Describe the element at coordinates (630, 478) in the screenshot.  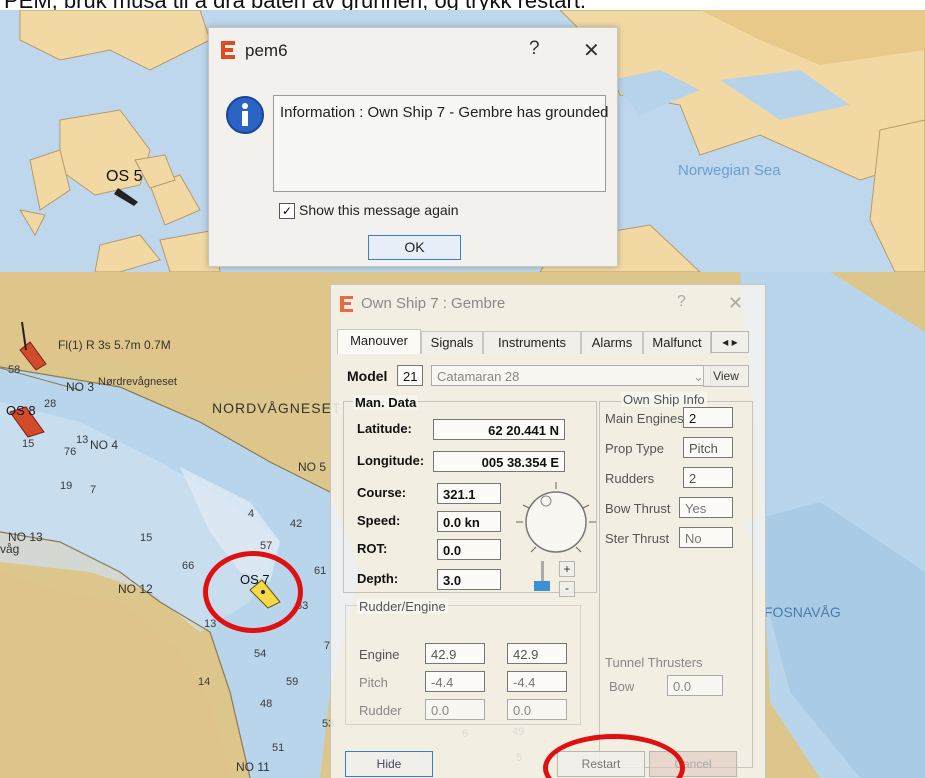
I see `rudders-label: Rudders` at that location.